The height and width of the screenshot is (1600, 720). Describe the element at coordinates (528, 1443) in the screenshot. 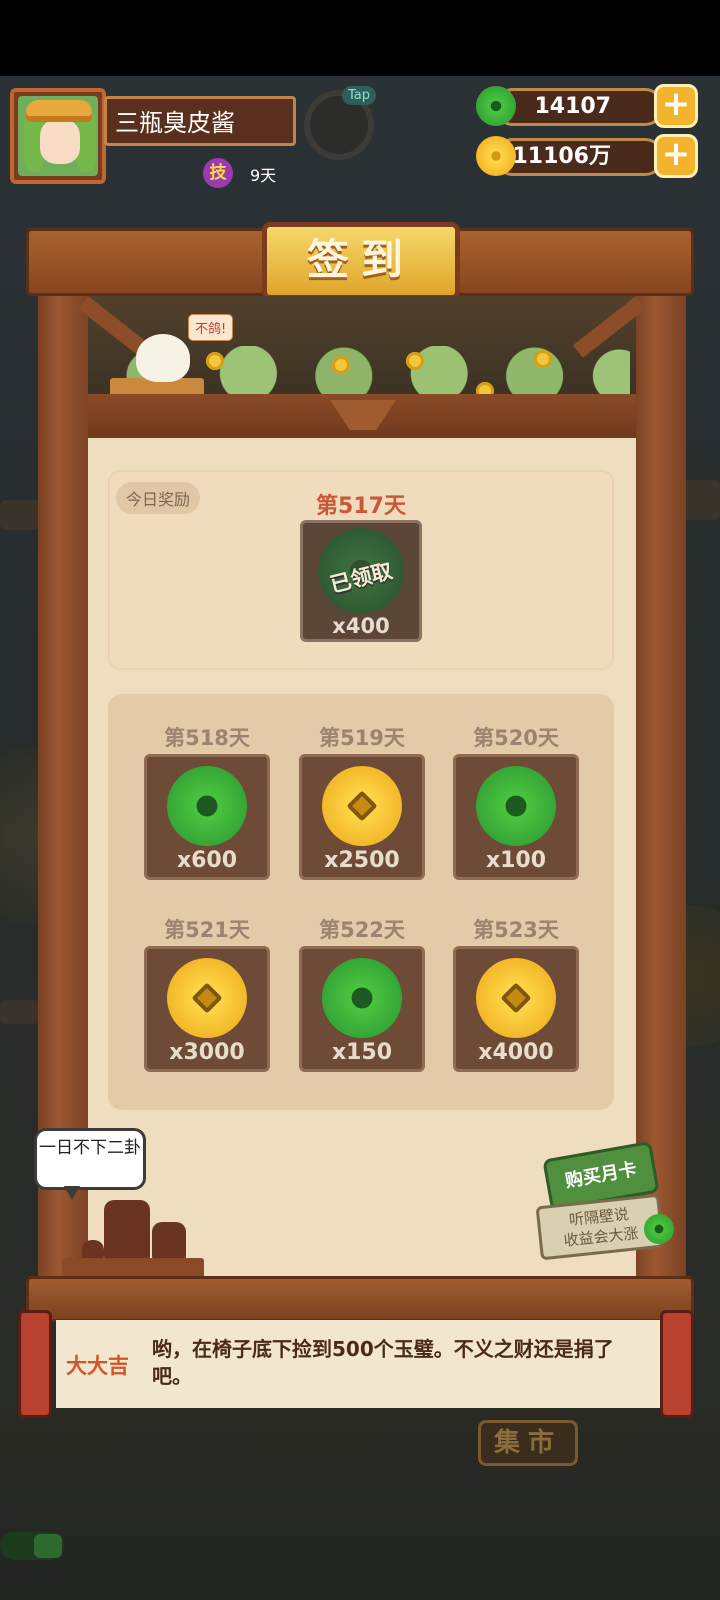

I see `market-button: 集市` at that location.